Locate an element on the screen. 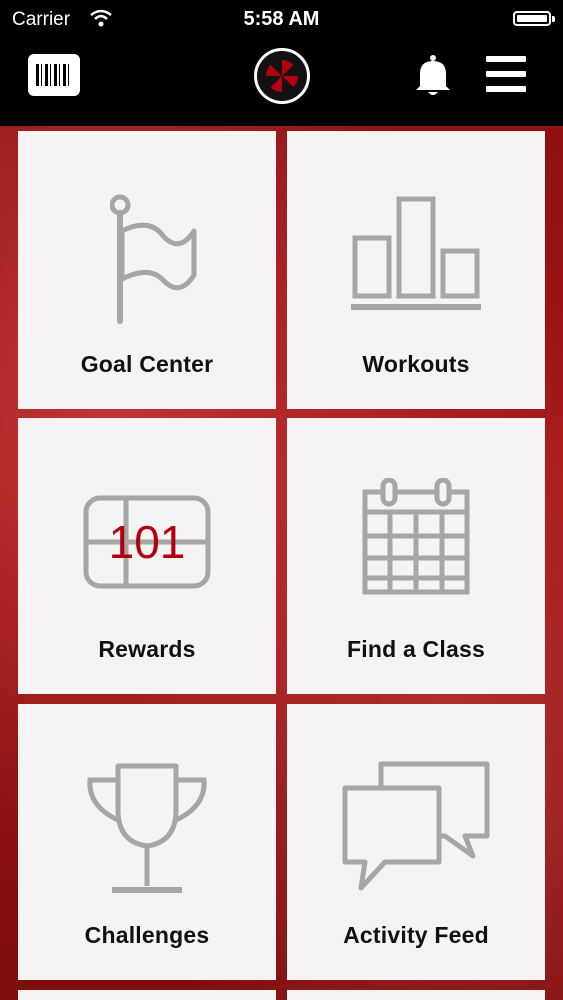 Image resolution: width=563 pixels, height=1000 pixels. octopus-logo-icon is located at coordinates (282, 76).